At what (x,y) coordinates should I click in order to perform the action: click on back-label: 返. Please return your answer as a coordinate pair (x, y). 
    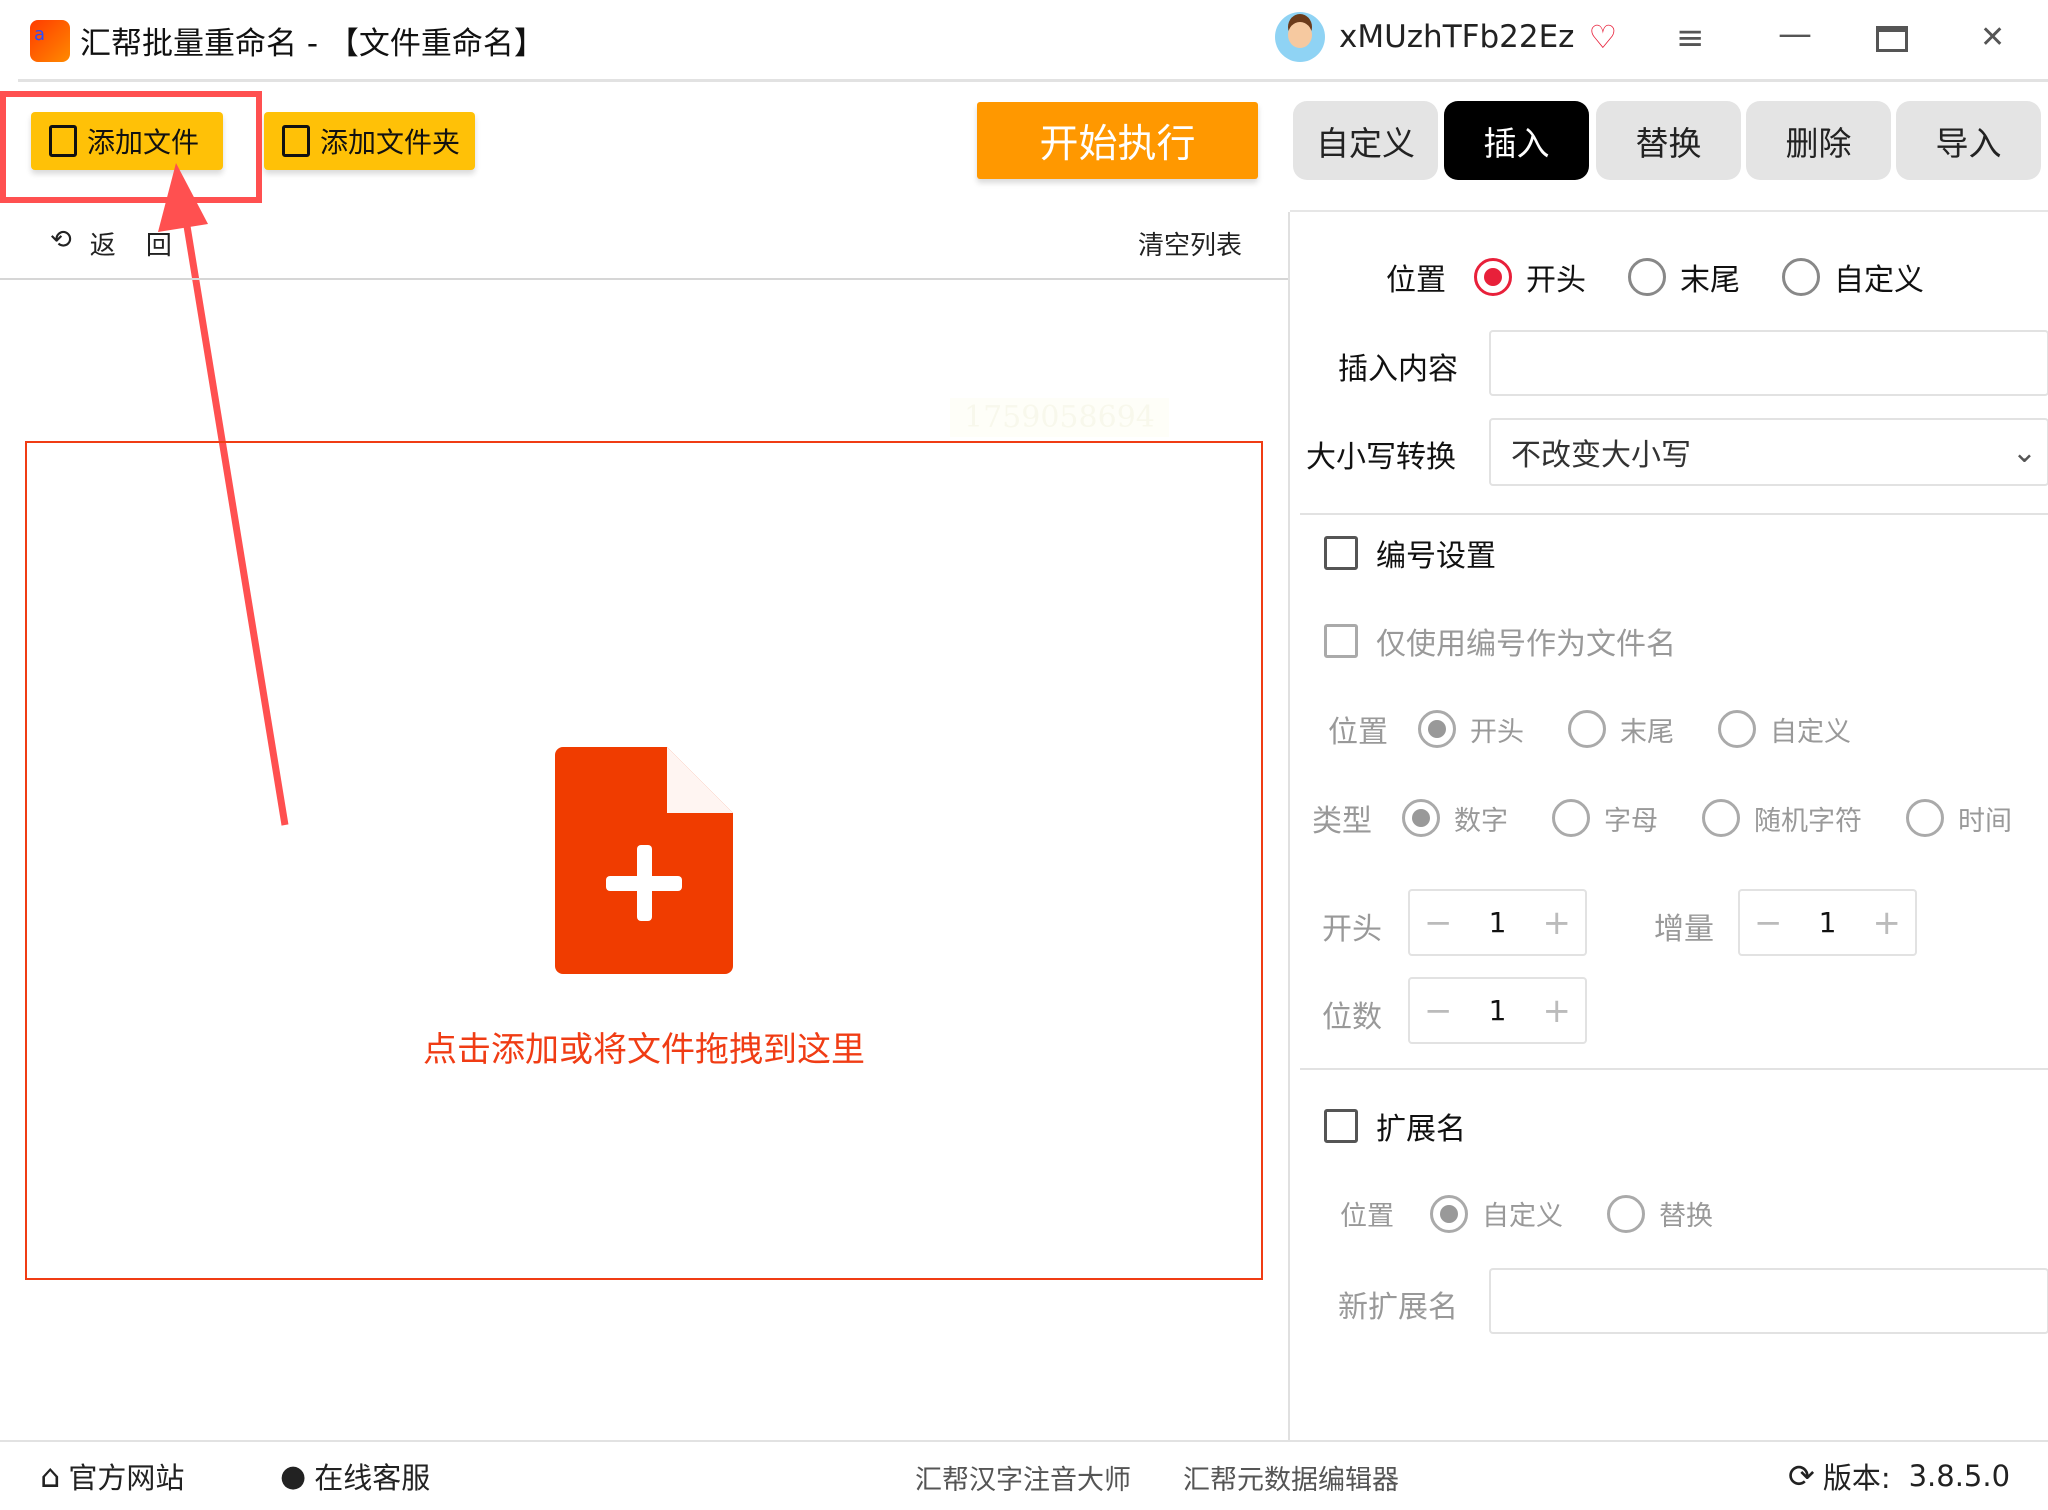
    Looking at the image, I should click on (102, 246).